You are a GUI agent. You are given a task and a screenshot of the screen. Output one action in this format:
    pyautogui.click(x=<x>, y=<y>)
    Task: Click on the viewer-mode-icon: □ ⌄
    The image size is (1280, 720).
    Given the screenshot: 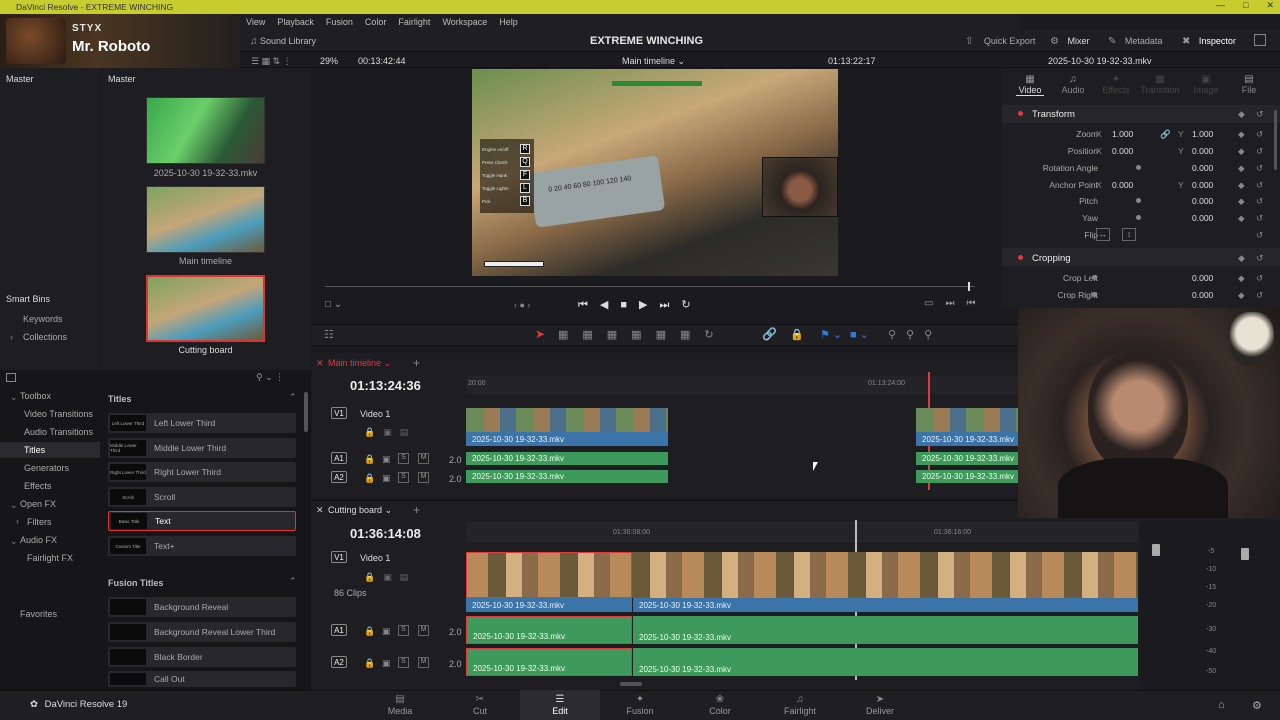 What is the action you would take?
    pyautogui.click(x=333, y=304)
    